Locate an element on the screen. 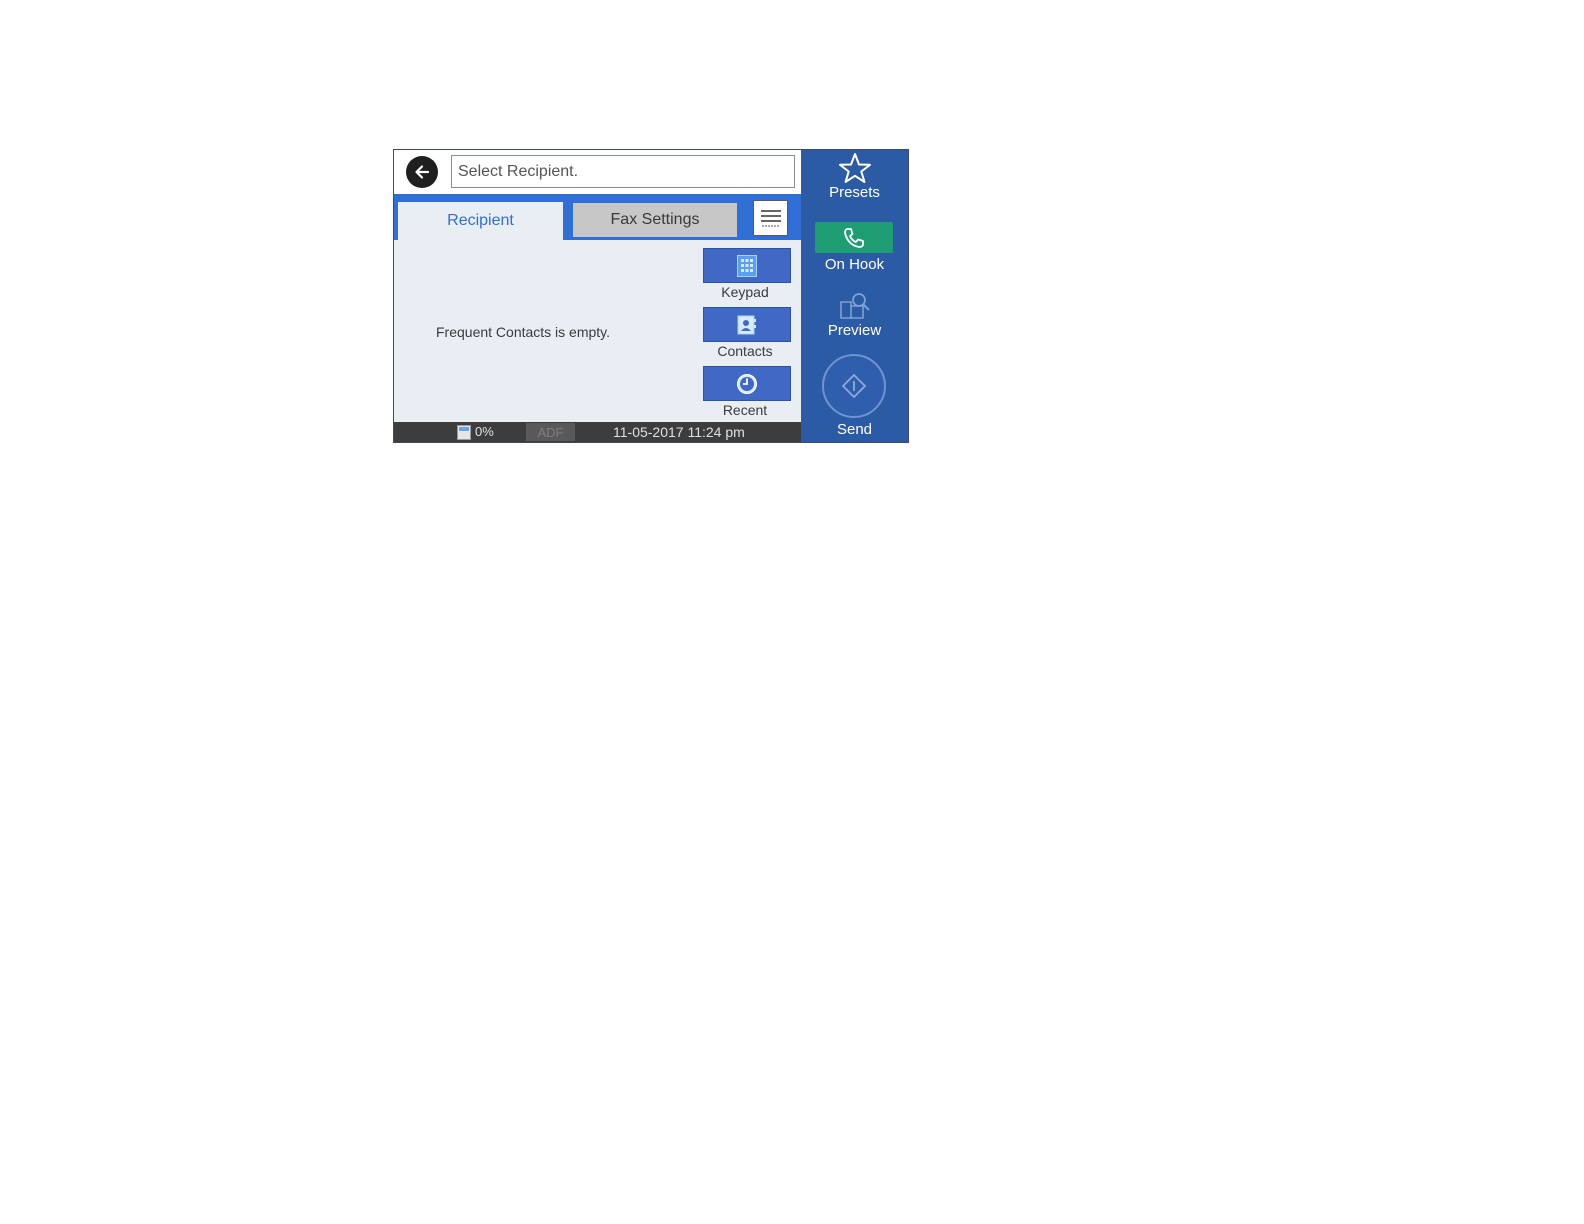 The height and width of the screenshot is (1224, 1584). preview-icon is located at coordinates (854, 306).